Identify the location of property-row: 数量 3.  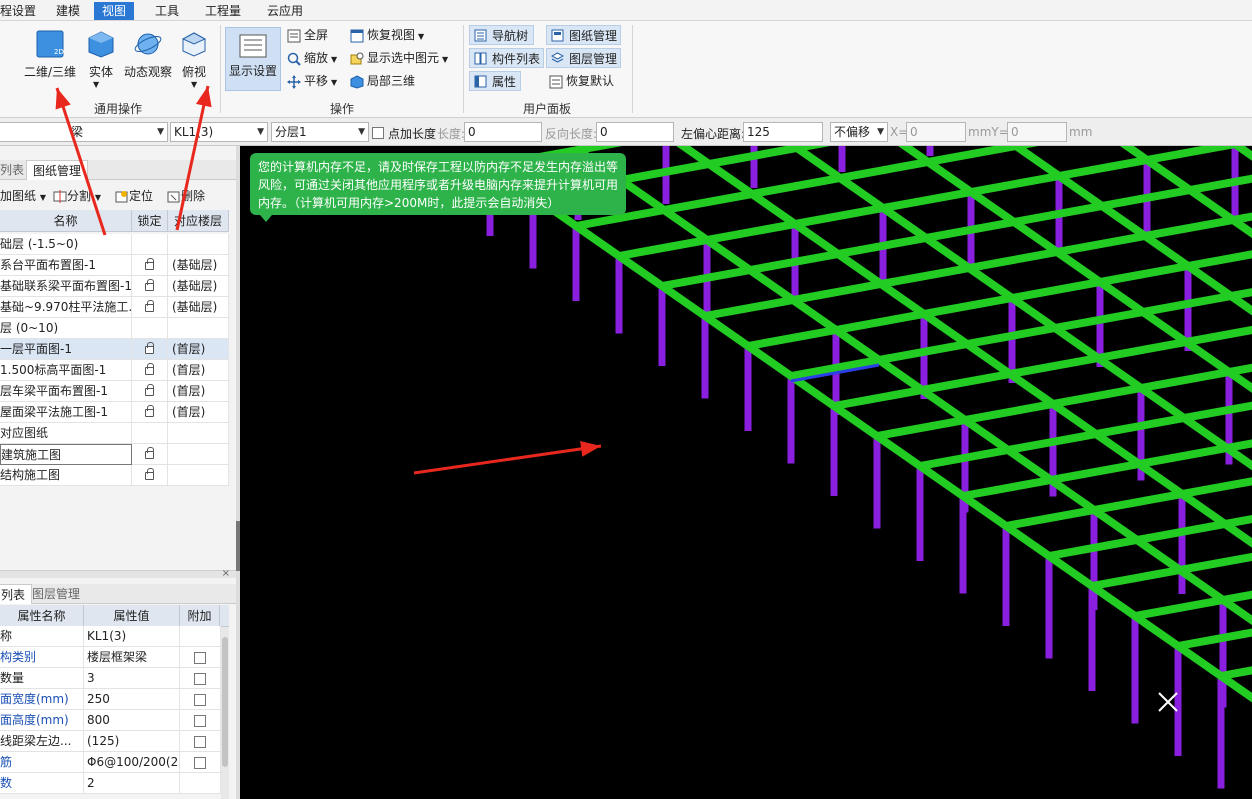
(110, 678).